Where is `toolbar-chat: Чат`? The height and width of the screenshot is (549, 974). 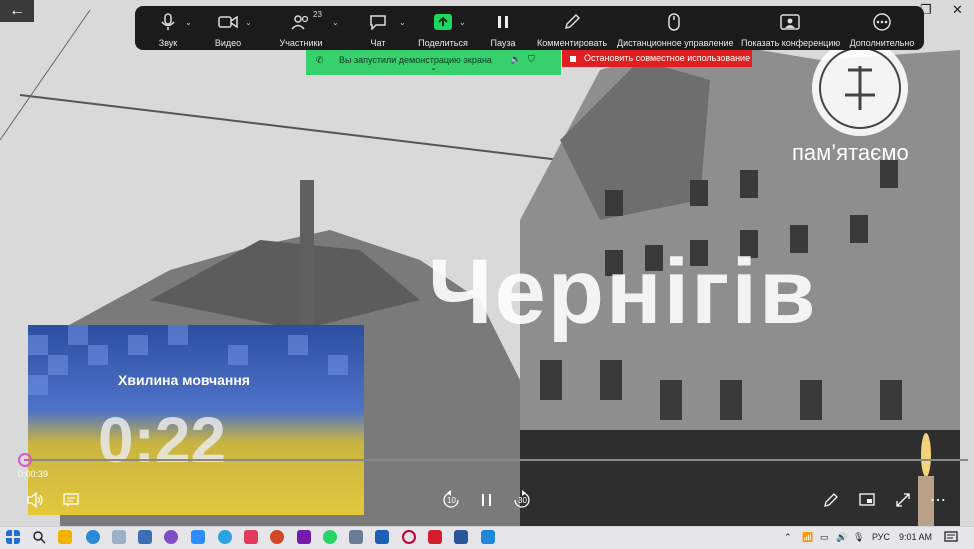 toolbar-chat: Чат is located at coordinates (378, 28).